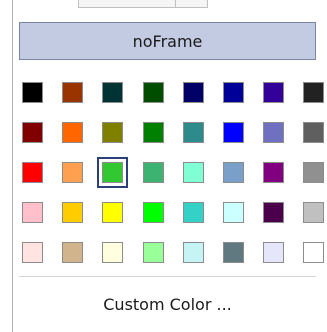 Image resolution: width=327 pixels, height=332 pixels. Describe the element at coordinates (112, 172) in the screenshot. I see `color-swatch-selected` at that location.